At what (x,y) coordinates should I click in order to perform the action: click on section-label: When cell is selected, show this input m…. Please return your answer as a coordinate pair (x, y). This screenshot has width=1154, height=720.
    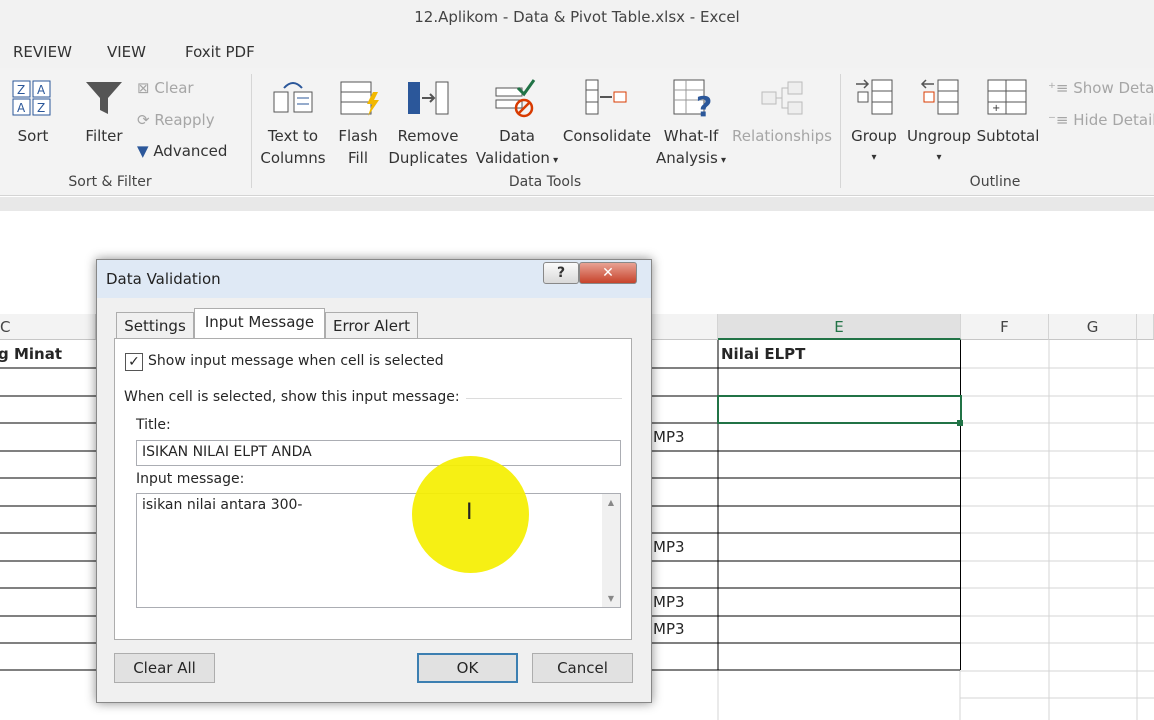
    Looking at the image, I should click on (295, 397).